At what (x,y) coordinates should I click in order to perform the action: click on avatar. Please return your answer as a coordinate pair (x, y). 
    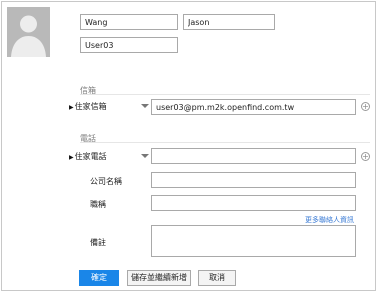
    Looking at the image, I should click on (28, 32).